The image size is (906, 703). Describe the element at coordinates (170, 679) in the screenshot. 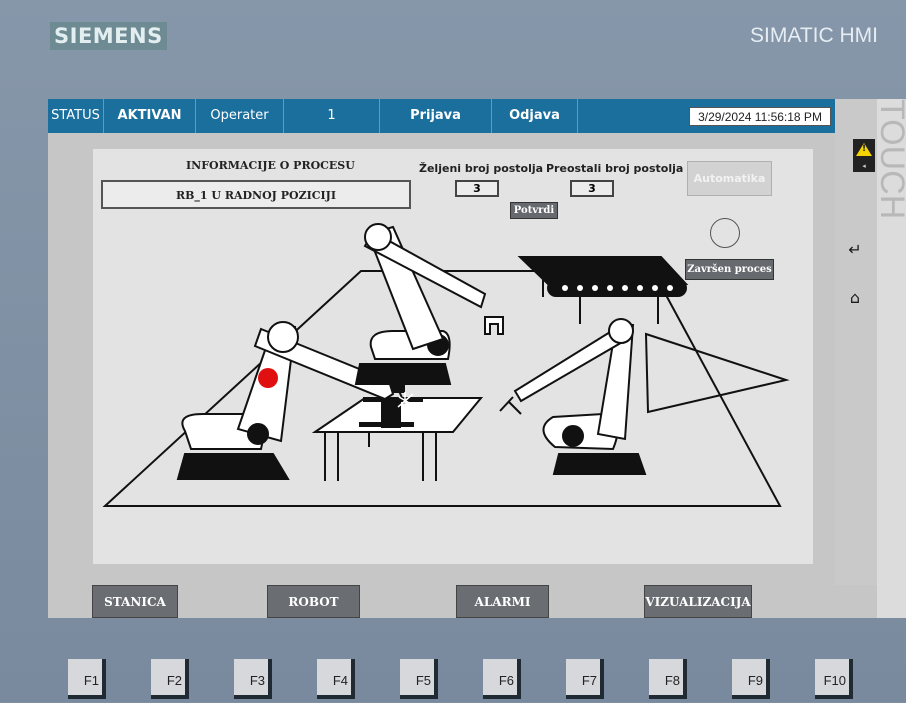

I see `f2-key: F2` at that location.